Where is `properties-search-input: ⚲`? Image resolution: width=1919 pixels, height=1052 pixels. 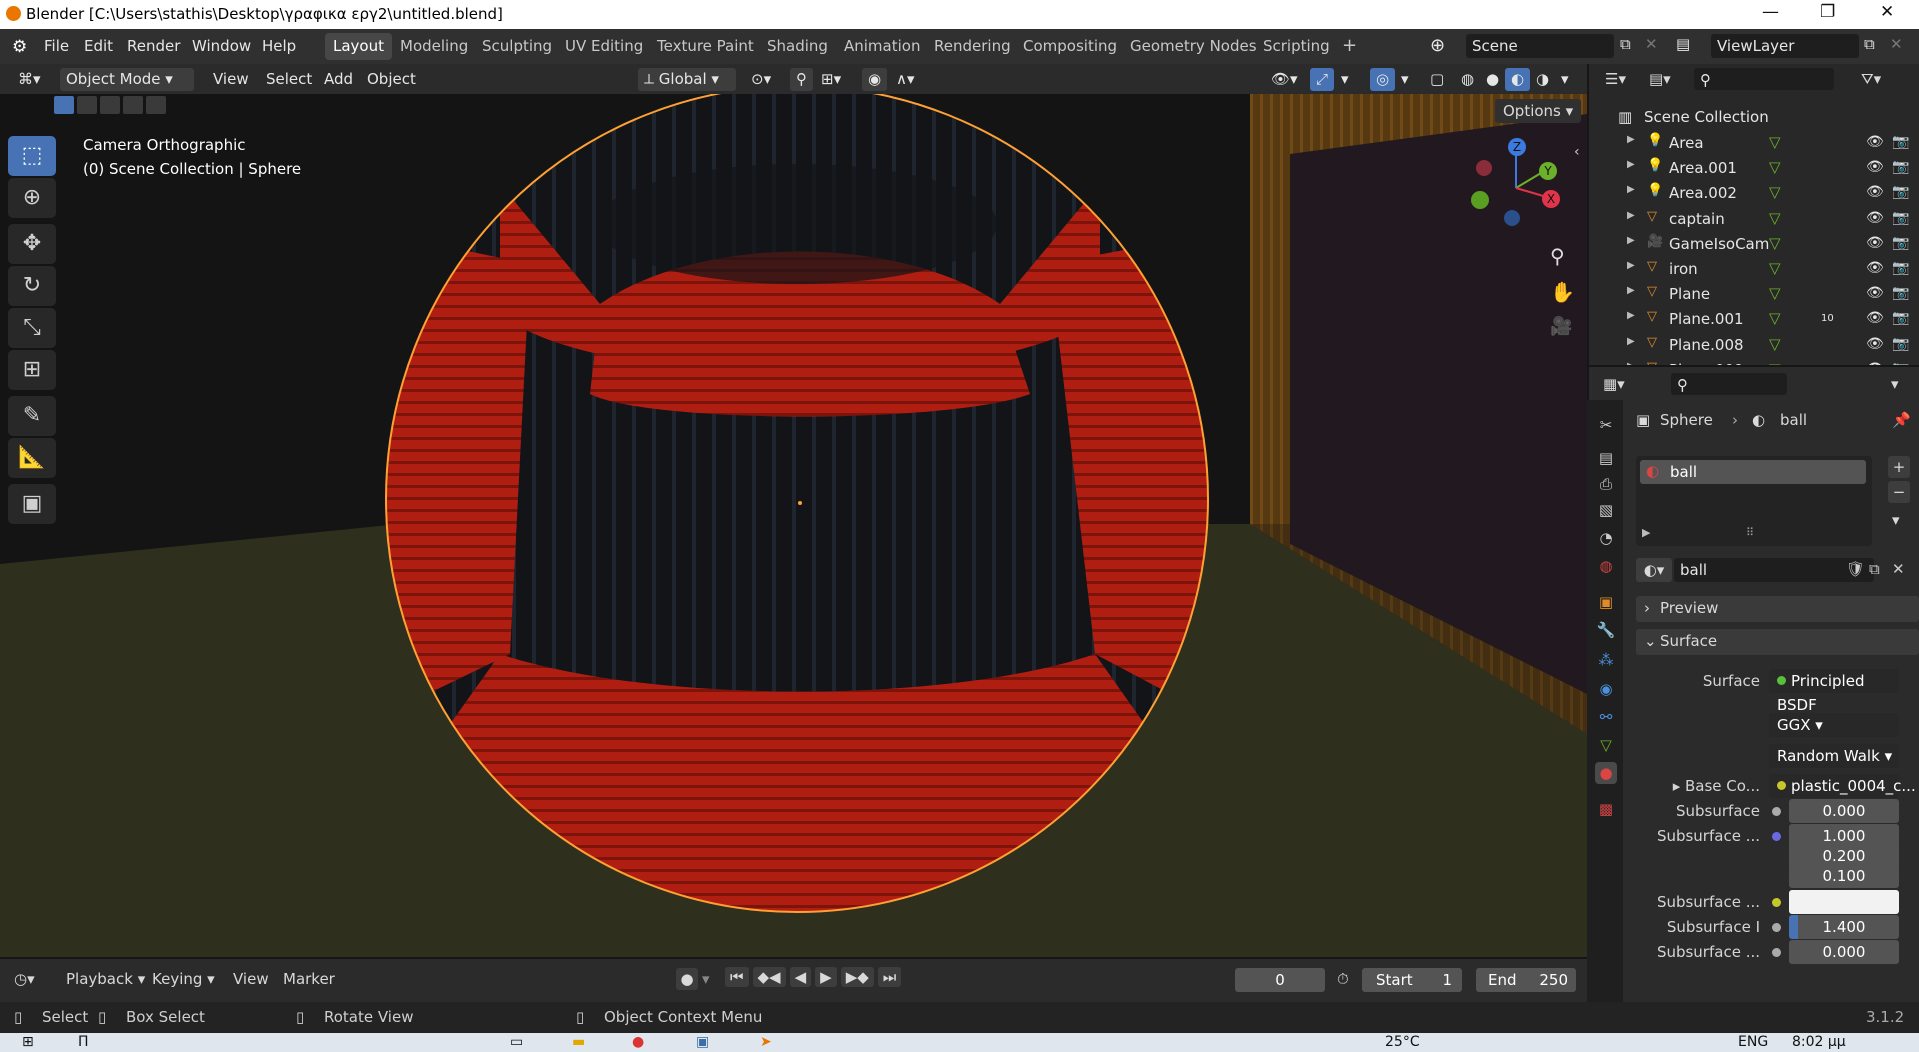
properties-search-input: ⚲ is located at coordinates (1729, 384).